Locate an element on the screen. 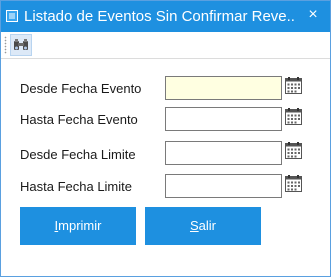  binoculars-icon is located at coordinates (21, 44).